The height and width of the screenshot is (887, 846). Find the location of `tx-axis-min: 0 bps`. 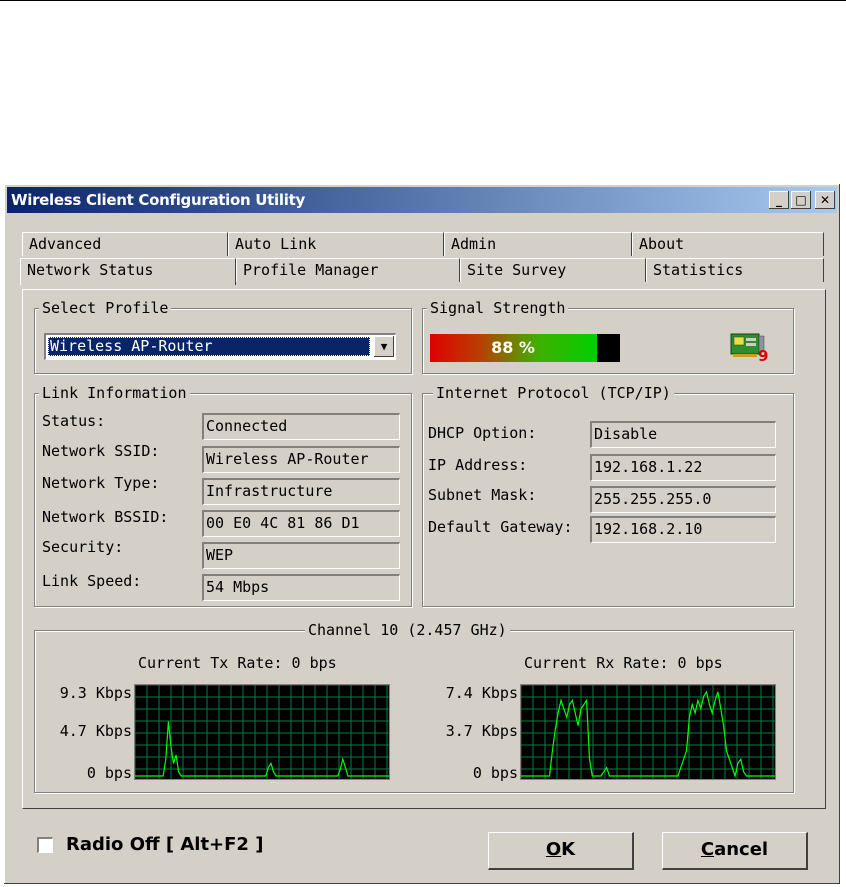

tx-axis-min: 0 bps is located at coordinates (109, 773).